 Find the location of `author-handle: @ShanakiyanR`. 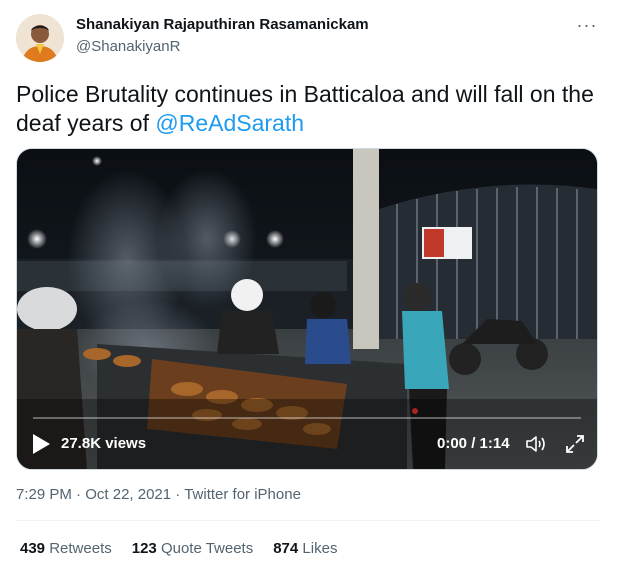

author-handle: @ShanakiyanR is located at coordinates (128, 46).